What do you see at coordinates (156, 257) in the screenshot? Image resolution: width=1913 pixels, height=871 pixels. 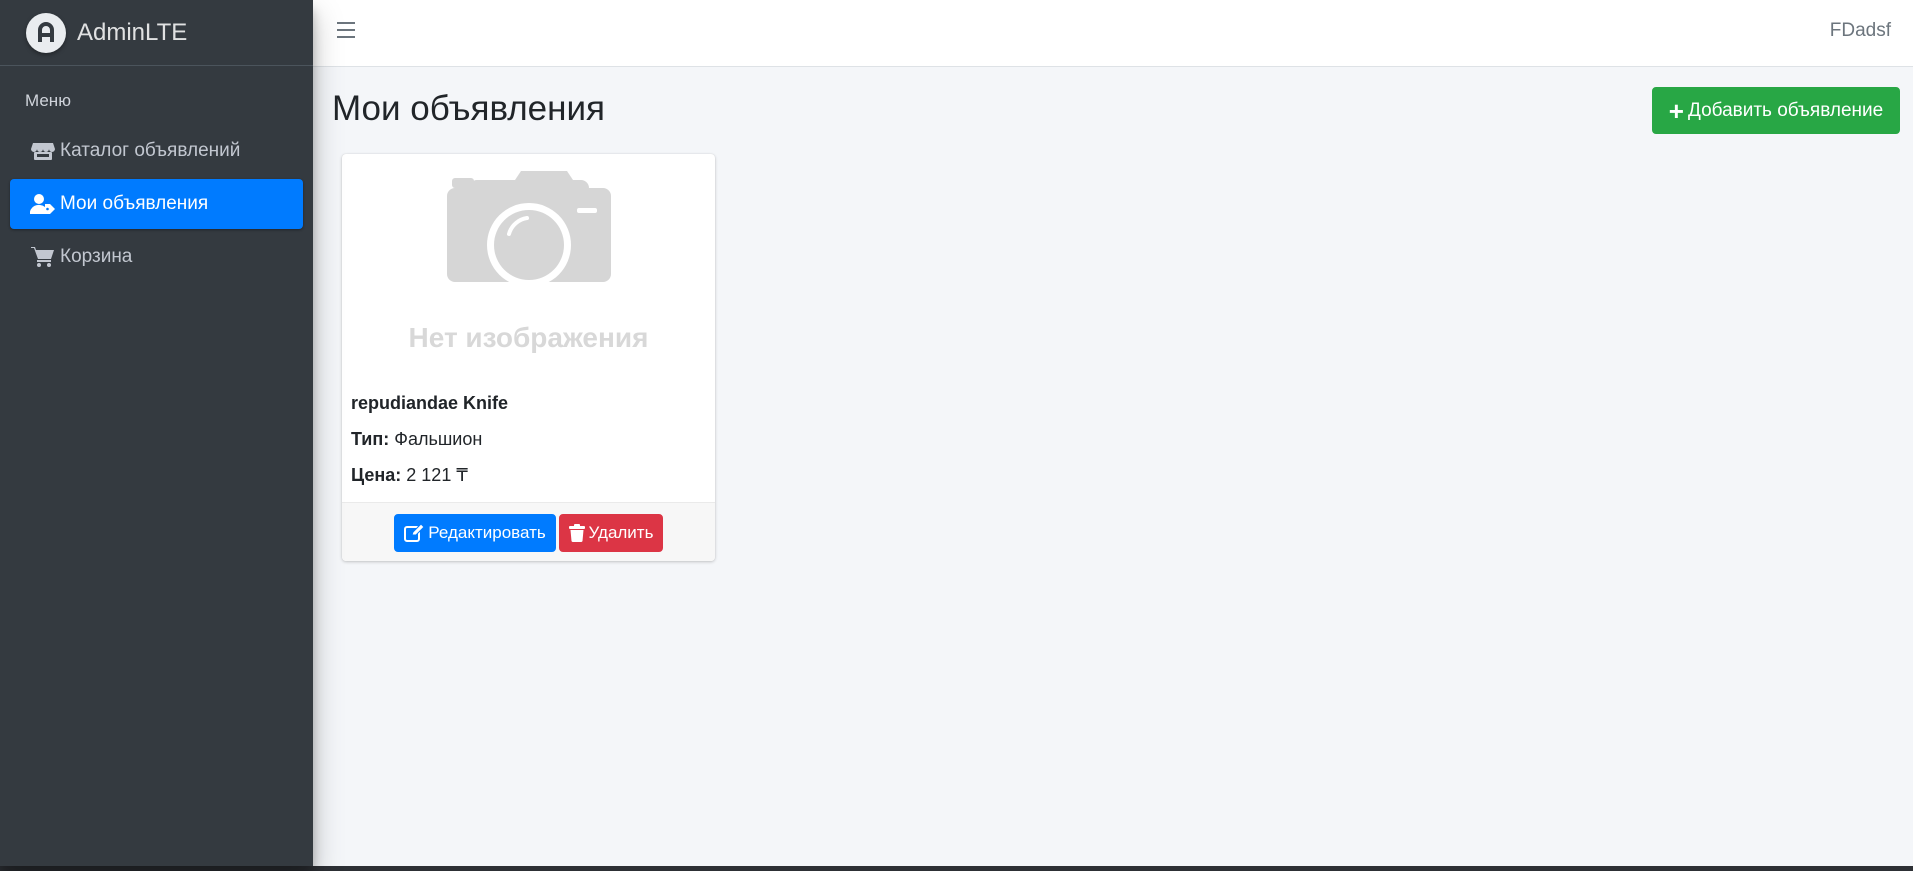 I see `sidebar-item-cart: Корзина` at bounding box center [156, 257].